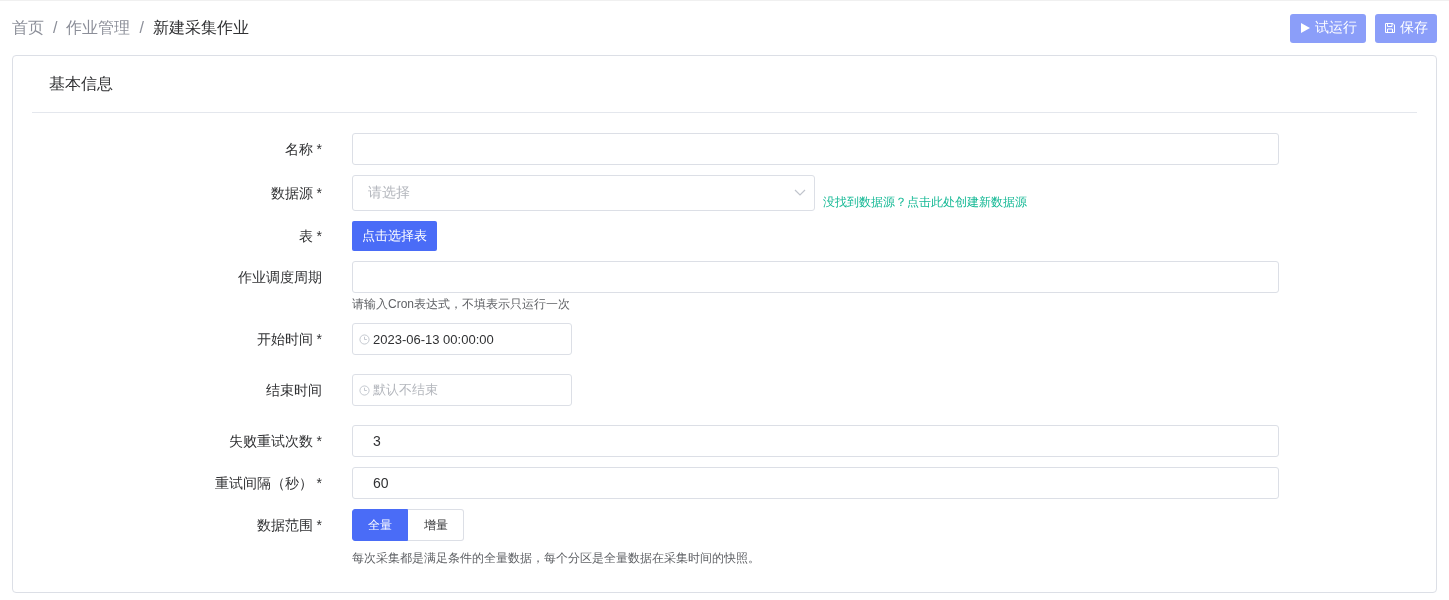 The width and height of the screenshot is (1449, 600). Describe the element at coordinates (280, 277) in the screenshot. I see `field-label: 作业调度周期` at that location.